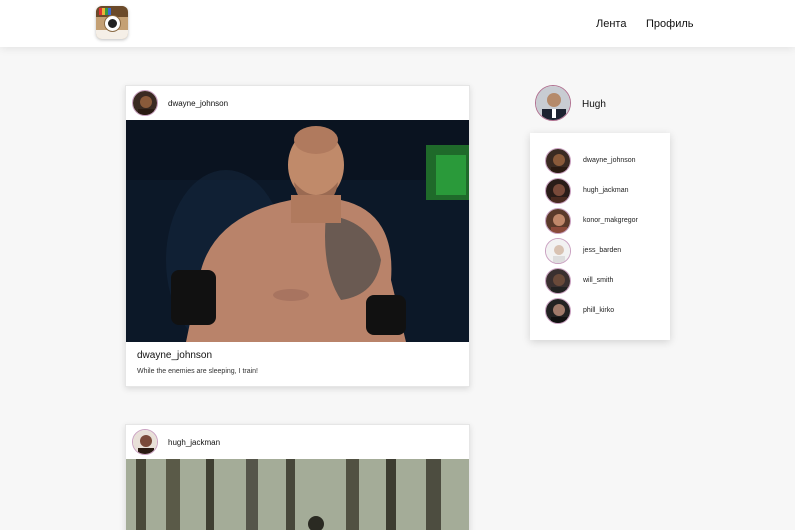  I want to click on nav-feed-link: Лента, so click(611, 24).